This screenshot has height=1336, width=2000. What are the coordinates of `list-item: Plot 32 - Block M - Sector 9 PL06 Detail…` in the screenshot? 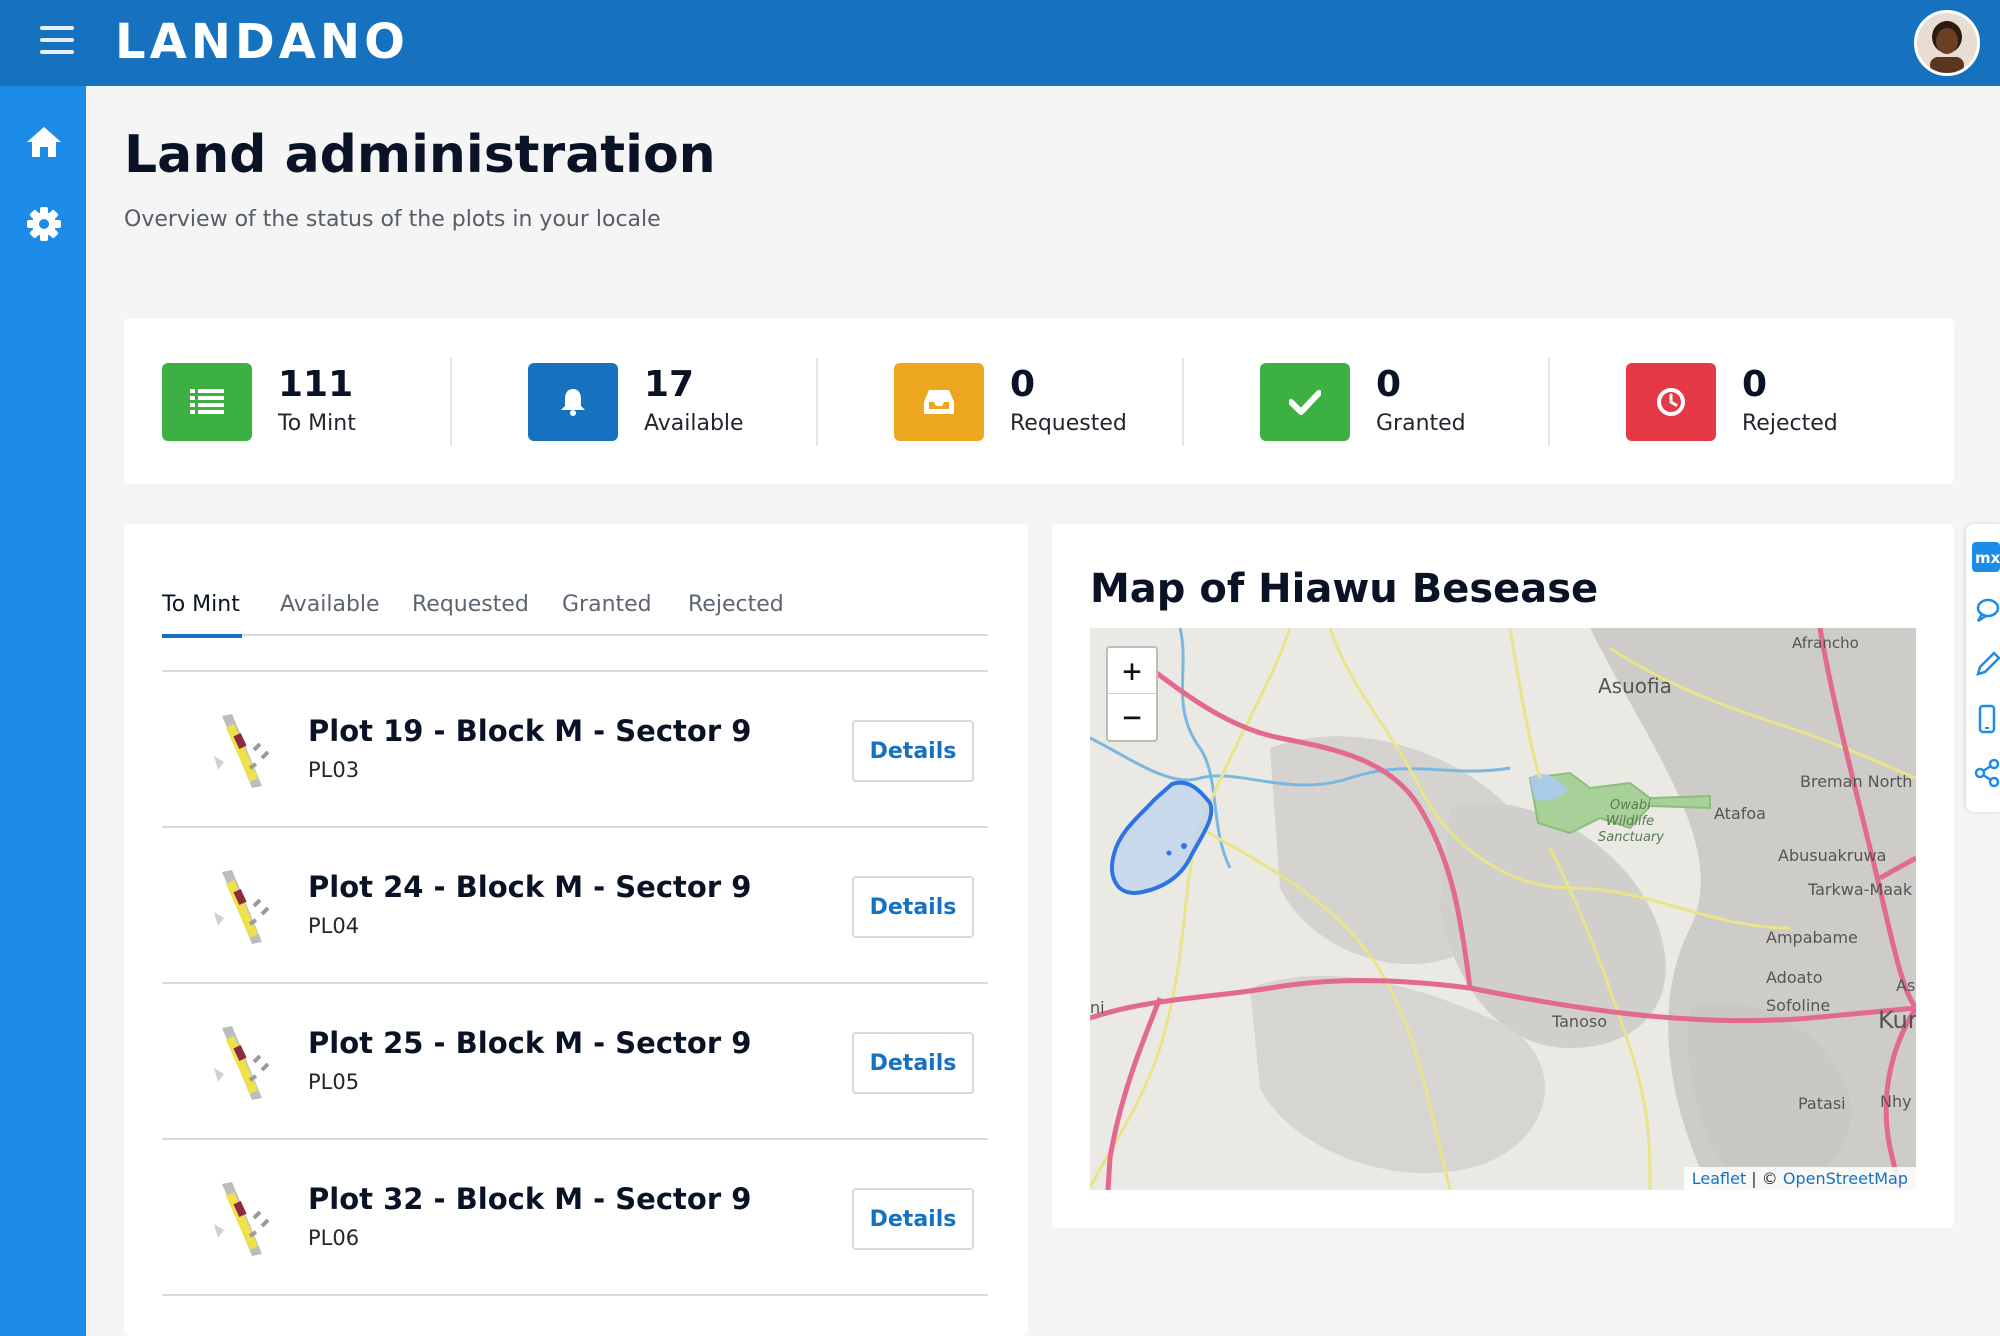 It's located at (575, 1217).